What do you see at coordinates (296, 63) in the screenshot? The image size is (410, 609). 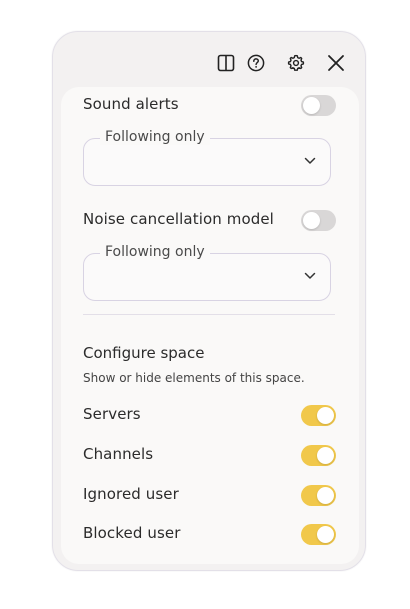 I see `gear-icon` at bounding box center [296, 63].